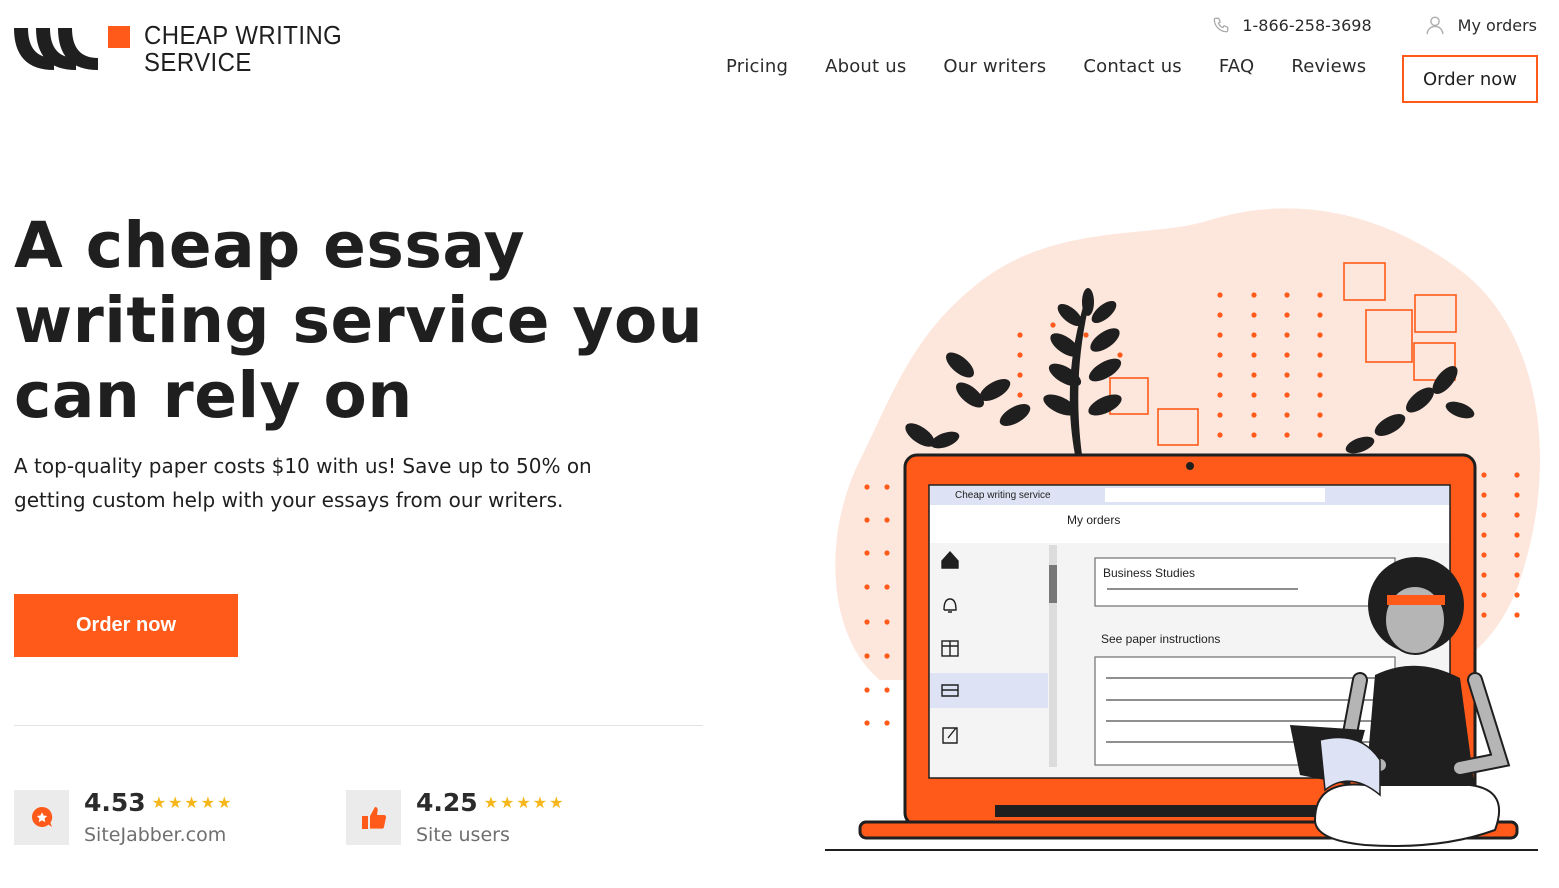 The image size is (1559, 888). I want to click on my-orders-link: My orders, so click(1480, 25).